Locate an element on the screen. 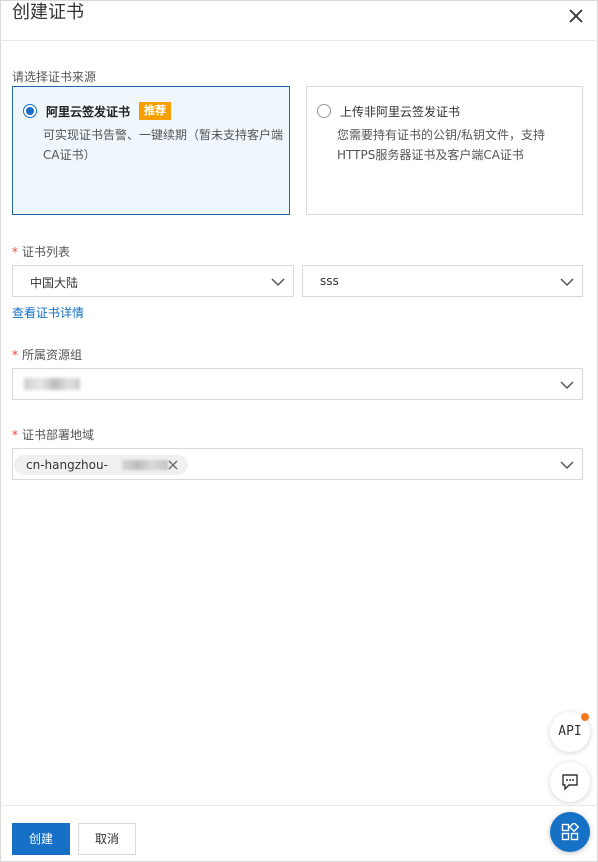 This screenshot has height=862, width=598. chat-button is located at coordinates (570, 782).